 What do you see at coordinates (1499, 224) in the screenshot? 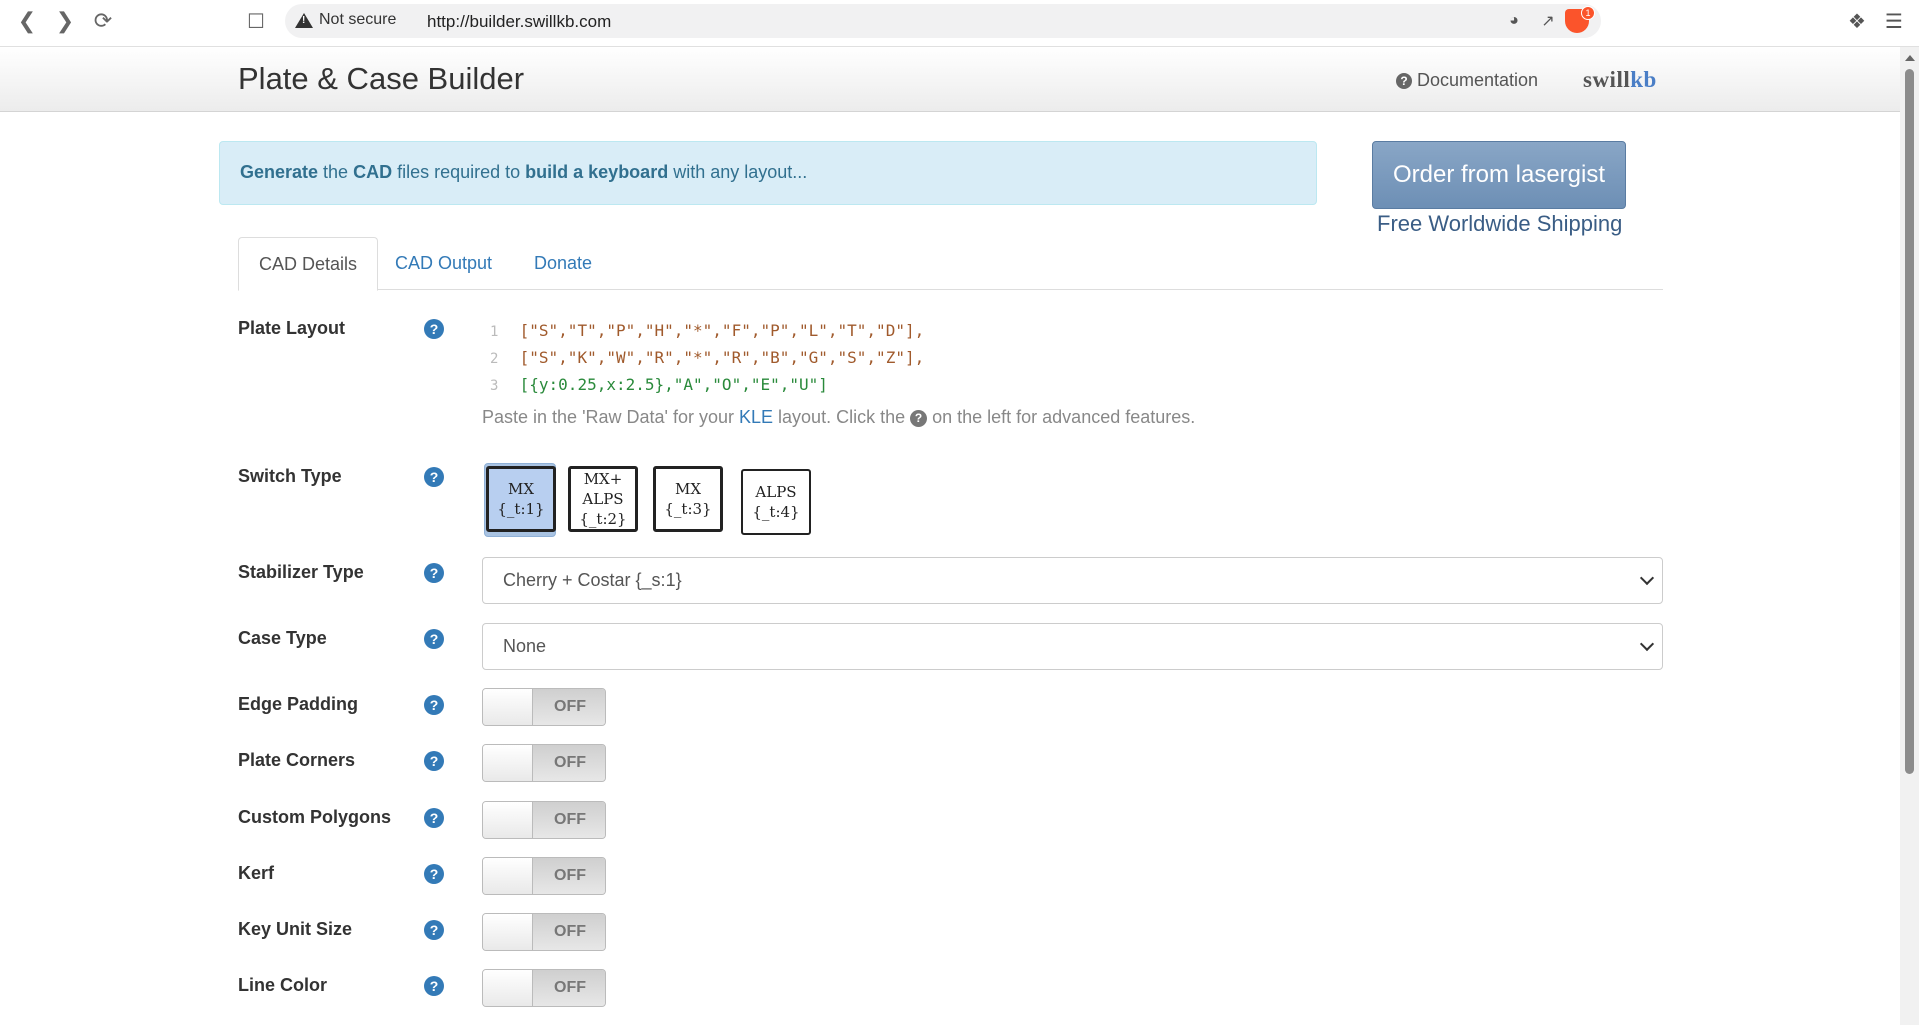
I see `shipping-link: Free Worldwide Shipping` at bounding box center [1499, 224].